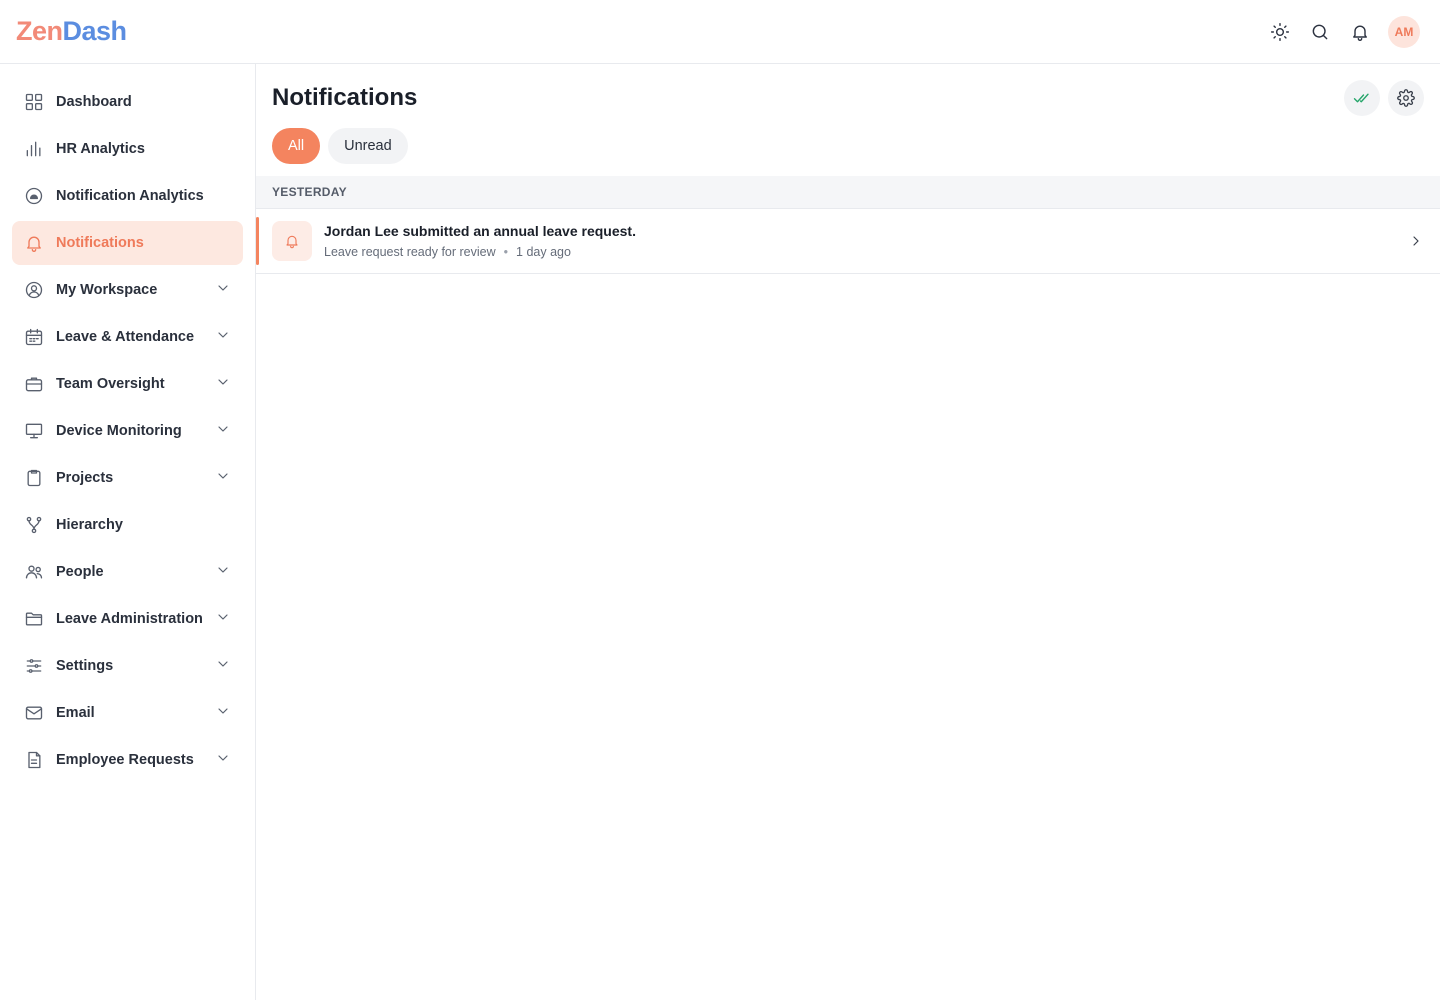 The height and width of the screenshot is (1000, 1440). Describe the element at coordinates (119, 431) in the screenshot. I see `sidebar-item-label: Device Monitoring` at that location.